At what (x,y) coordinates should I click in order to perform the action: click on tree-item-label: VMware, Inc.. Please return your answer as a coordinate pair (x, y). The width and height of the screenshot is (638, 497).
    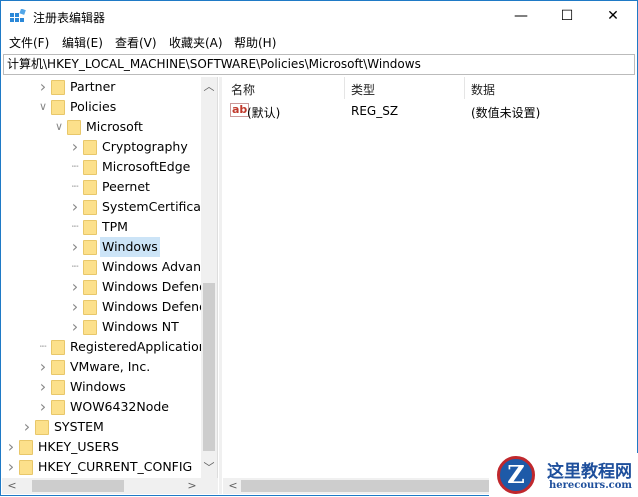
    Looking at the image, I should click on (110, 366).